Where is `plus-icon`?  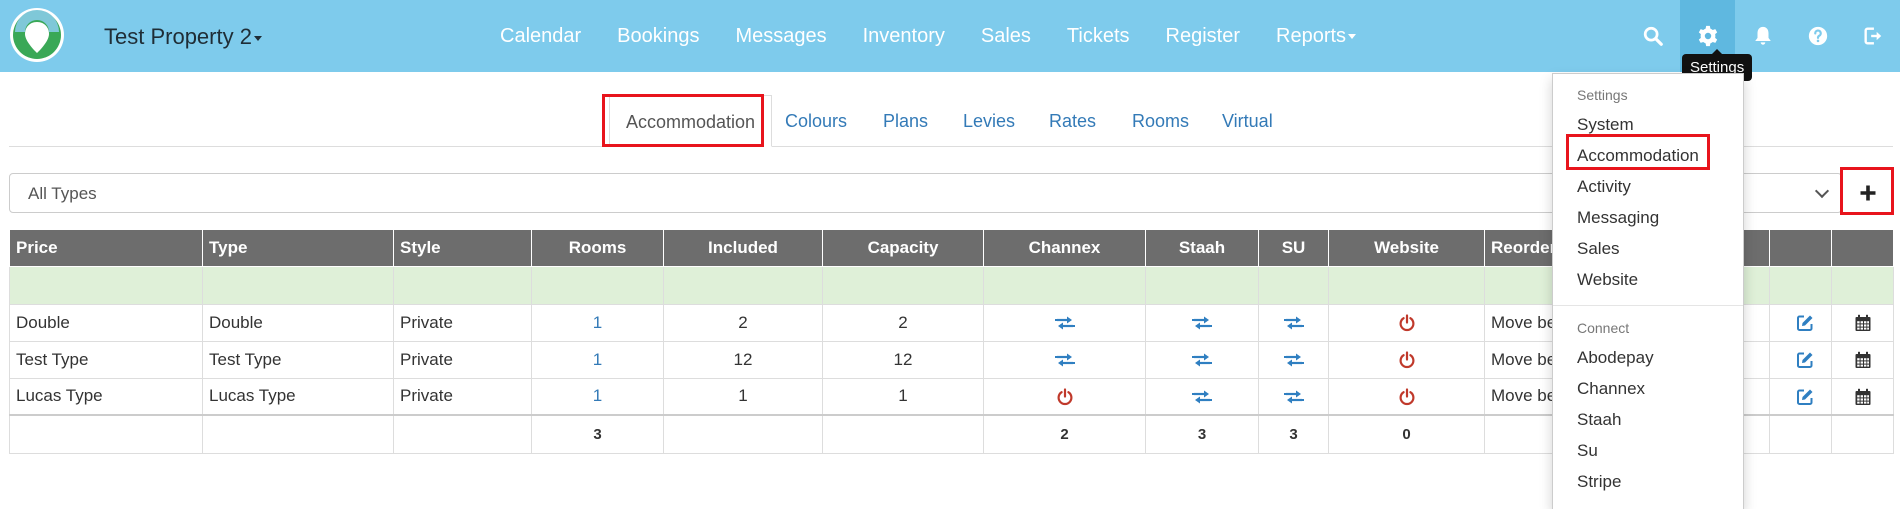
plus-icon is located at coordinates (1868, 193).